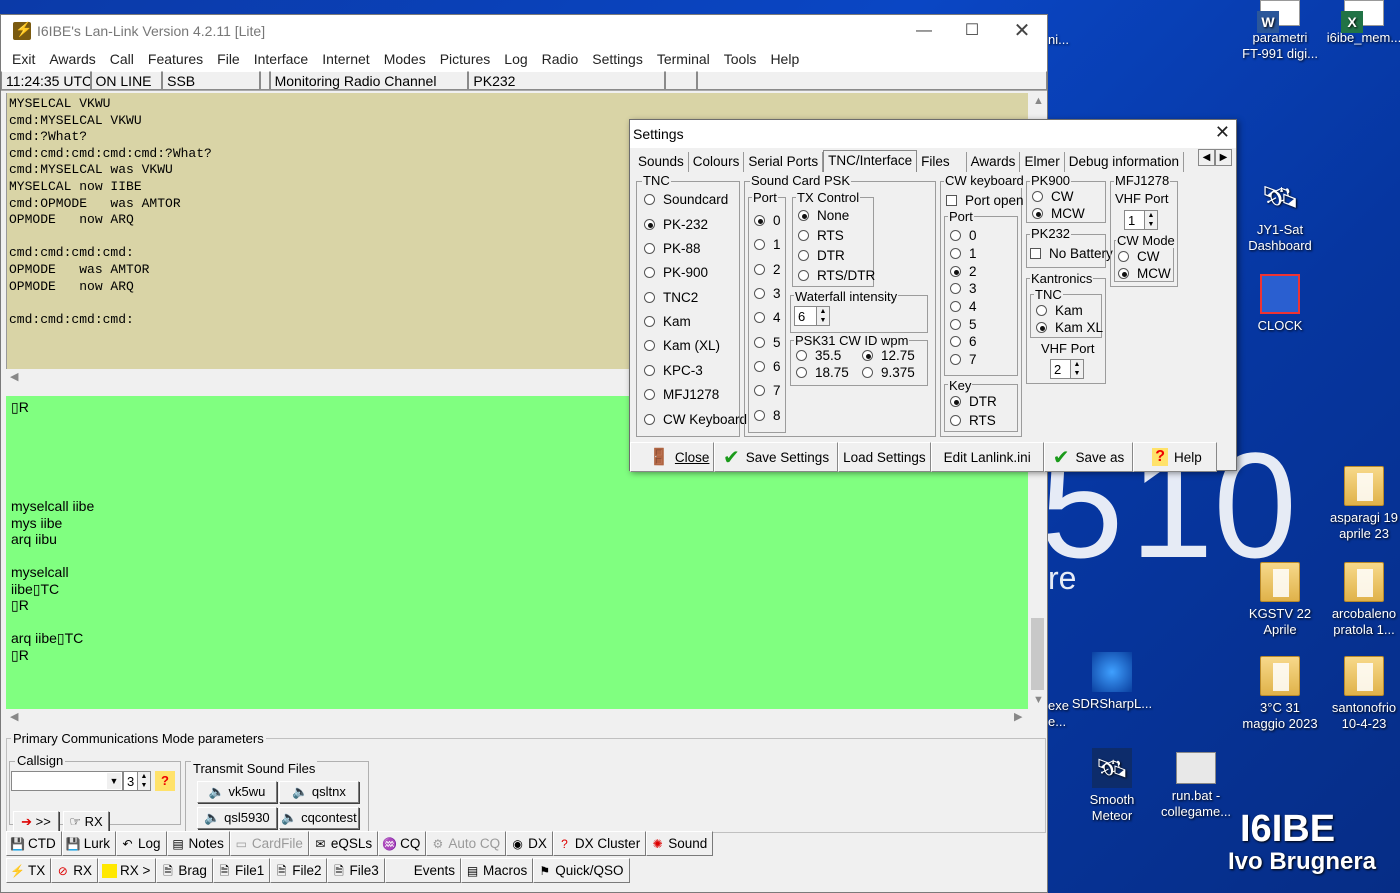 This screenshot has width=1400, height=893. Describe the element at coordinates (114, 781) in the screenshot. I see `chevron-down-icon: ▼` at that location.